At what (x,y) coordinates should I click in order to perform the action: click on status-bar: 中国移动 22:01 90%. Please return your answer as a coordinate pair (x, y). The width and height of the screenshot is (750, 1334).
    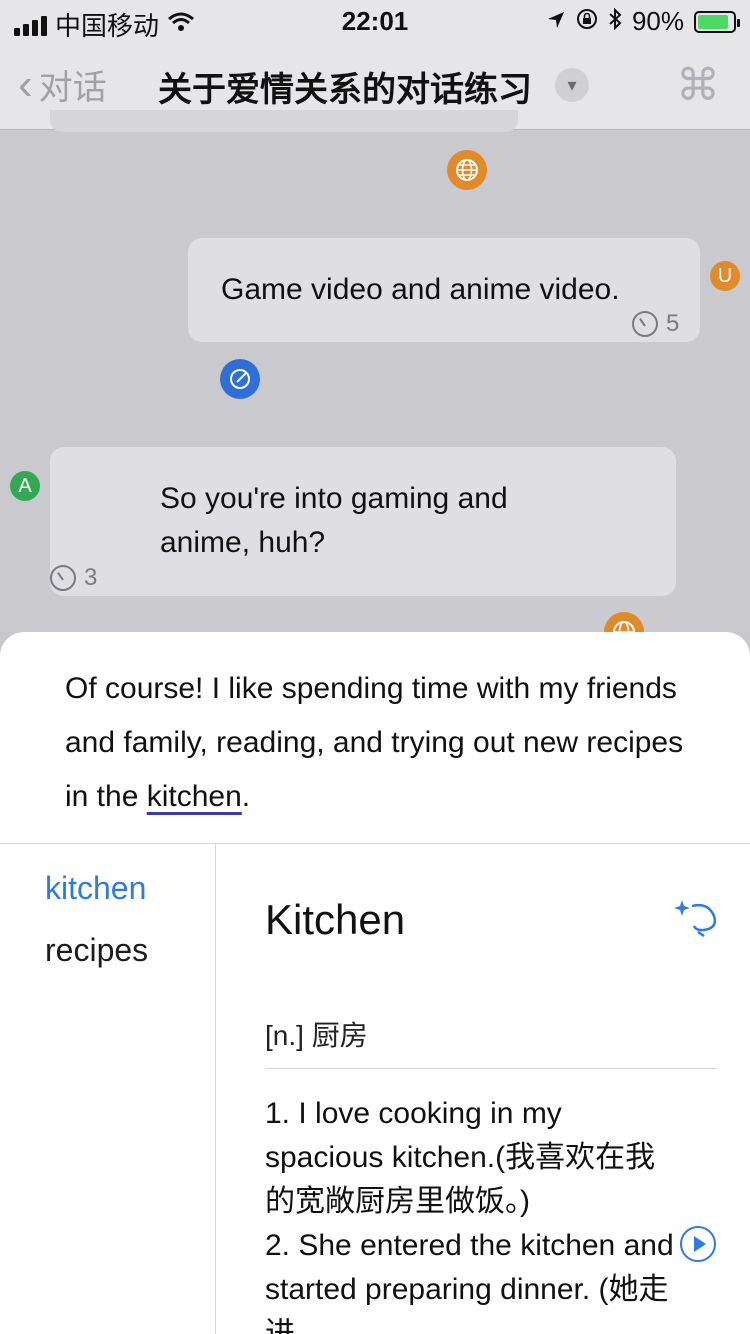
    Looking at the image, I should click on (375, 20).